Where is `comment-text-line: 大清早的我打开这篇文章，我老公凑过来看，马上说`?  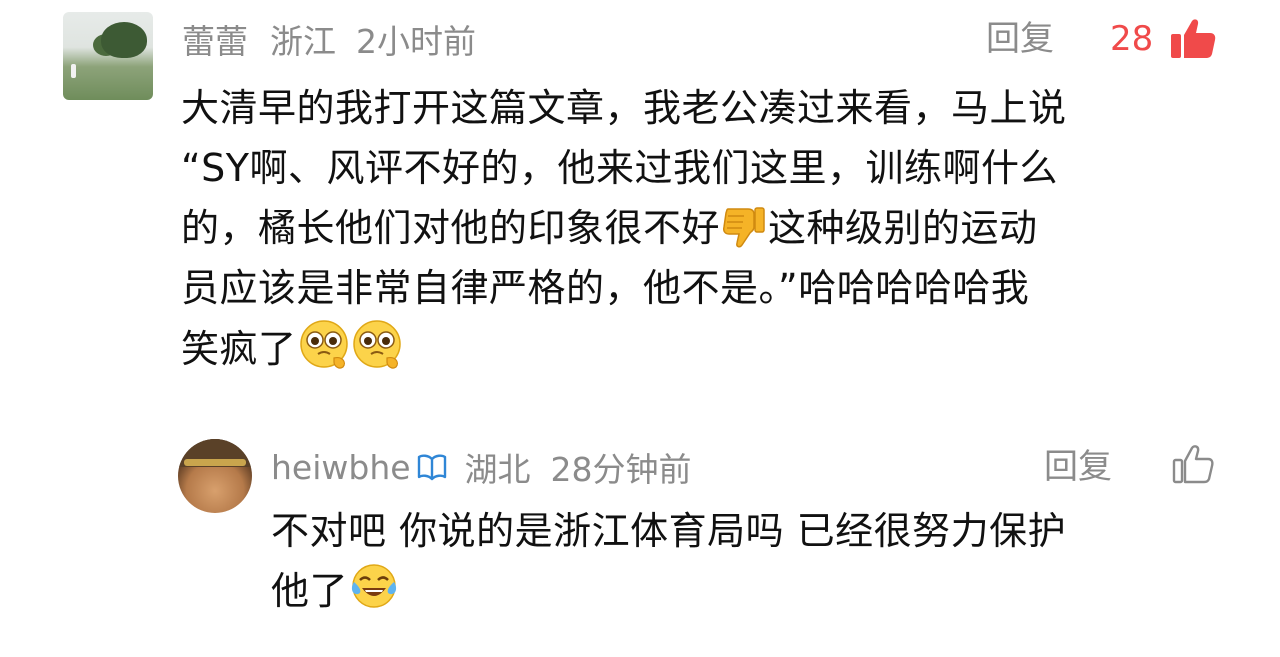 comment-text-line: 大清早的我打开这篇文章，我老公凑过来看，马上说 is located at coordinates (624, 108).